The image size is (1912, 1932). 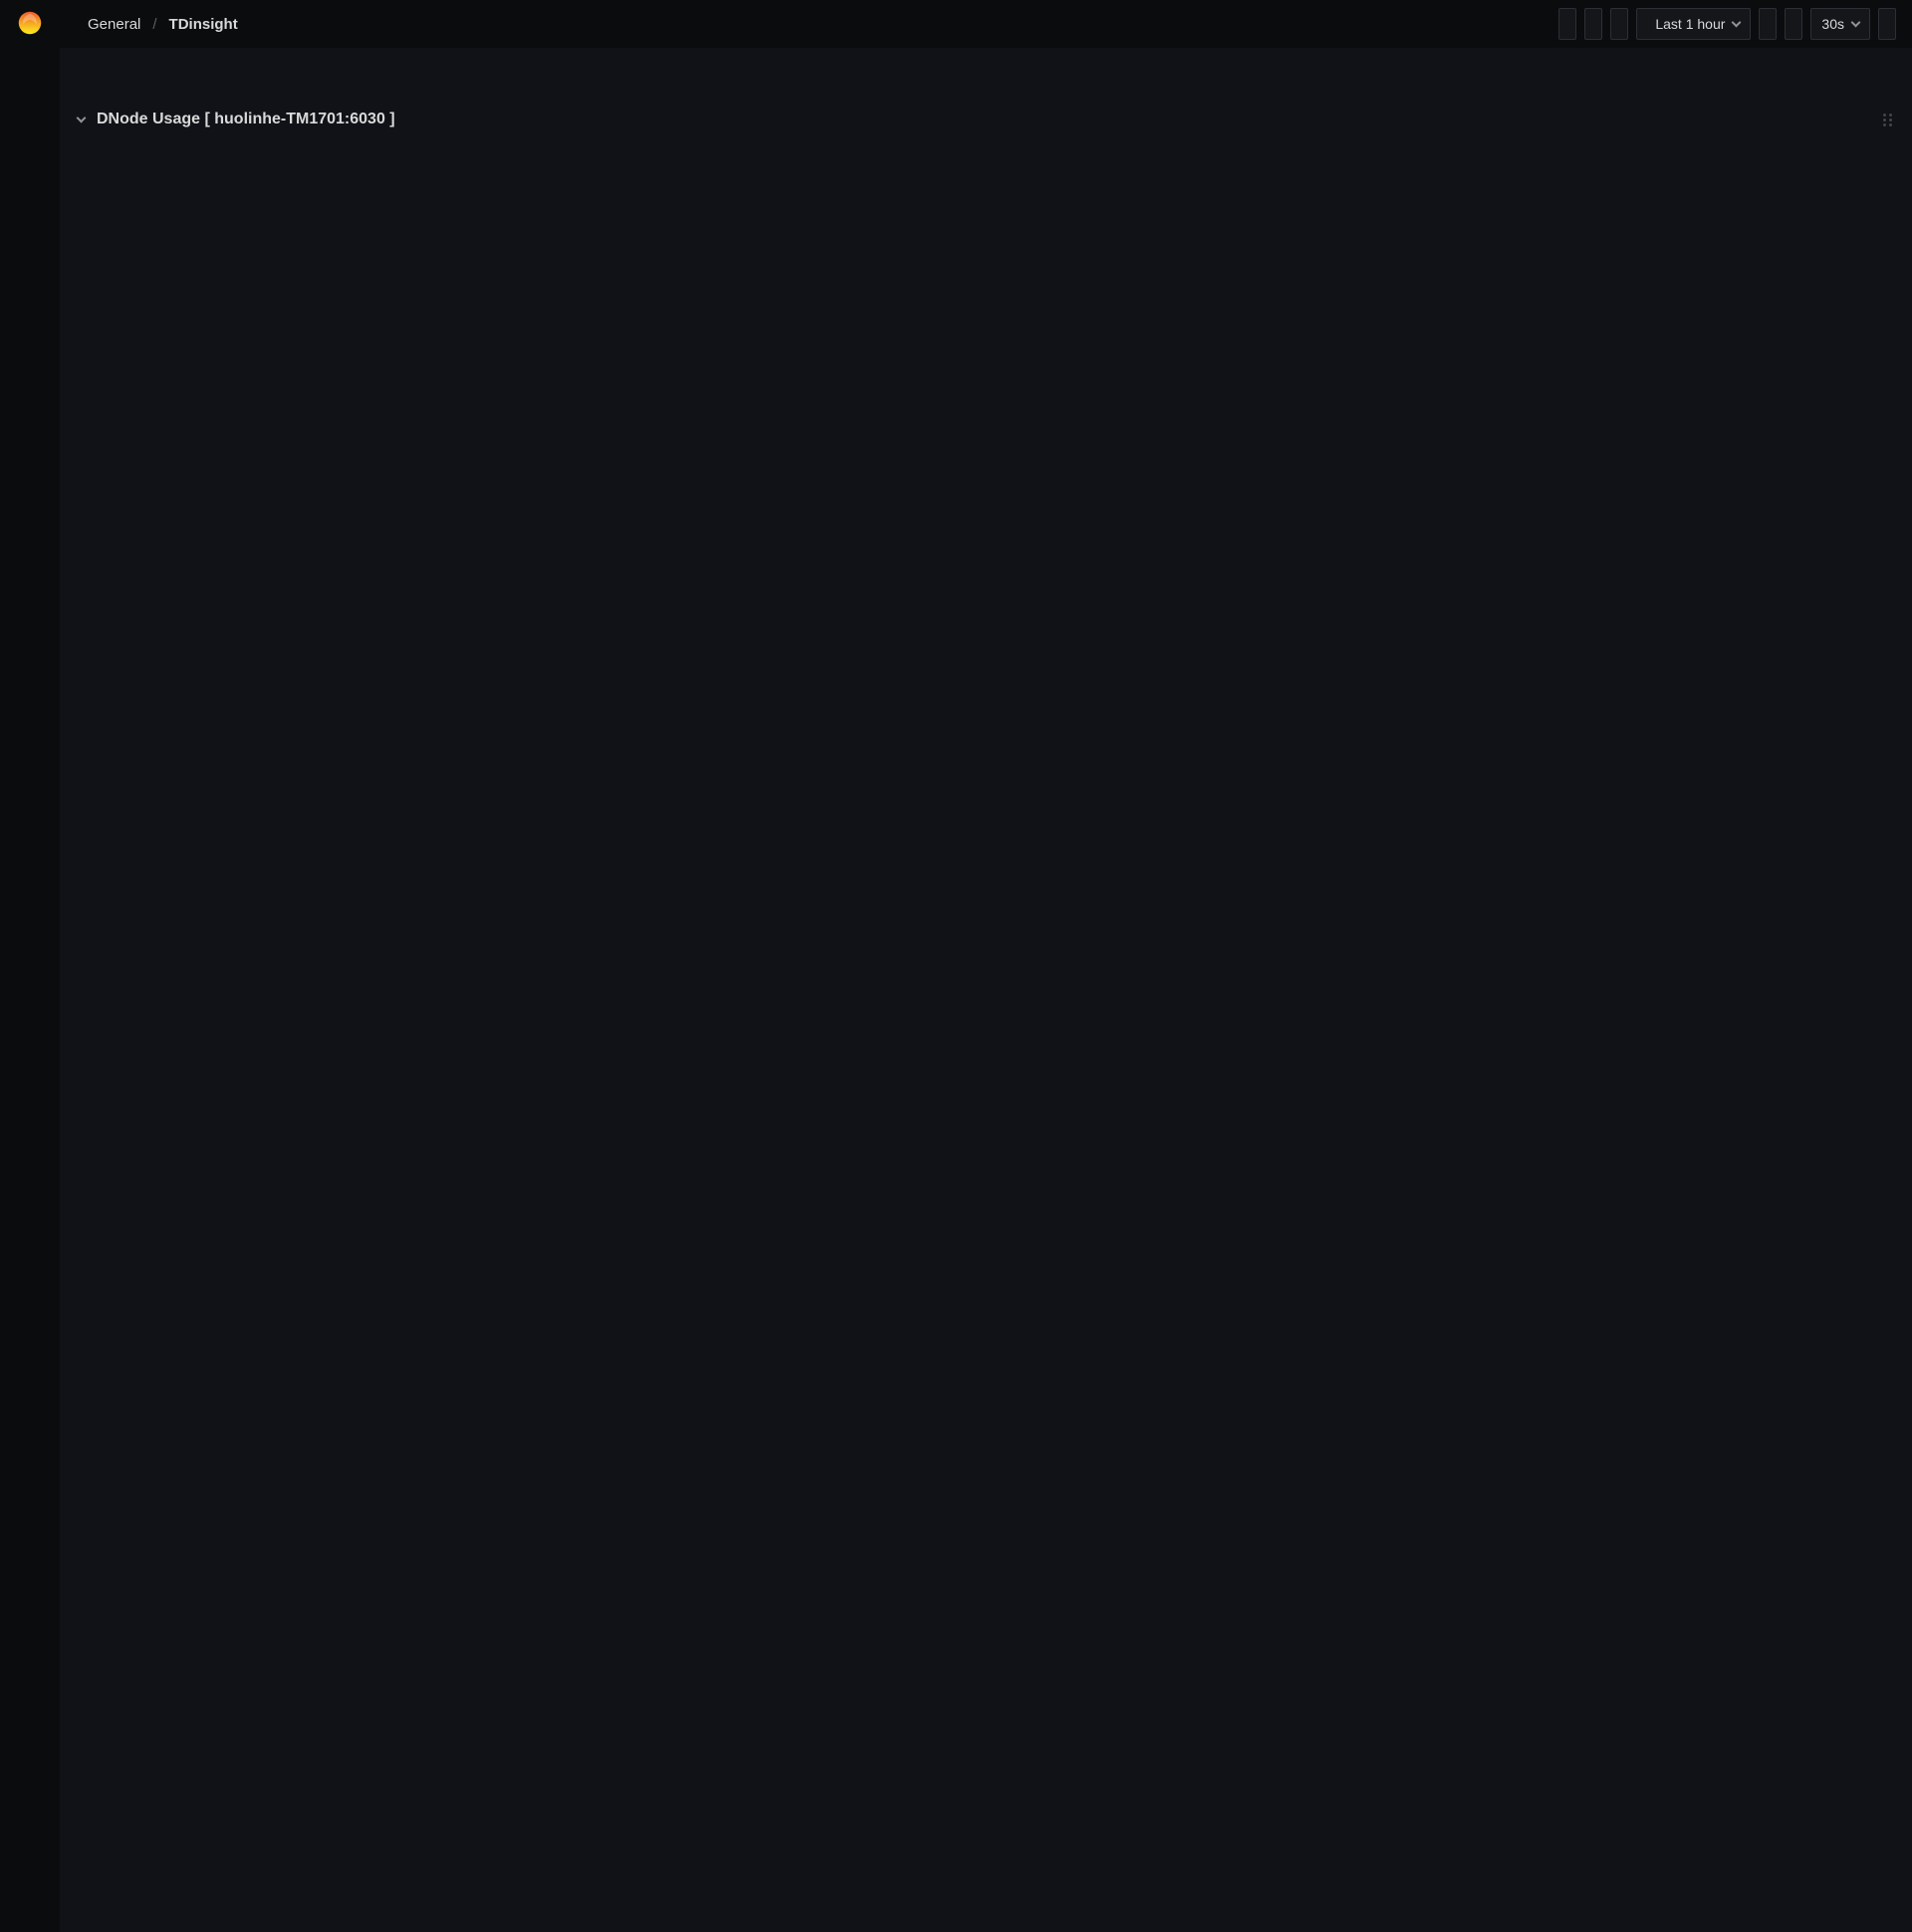 I want to click on row-drag-handle, so click(x=1888, y=120).